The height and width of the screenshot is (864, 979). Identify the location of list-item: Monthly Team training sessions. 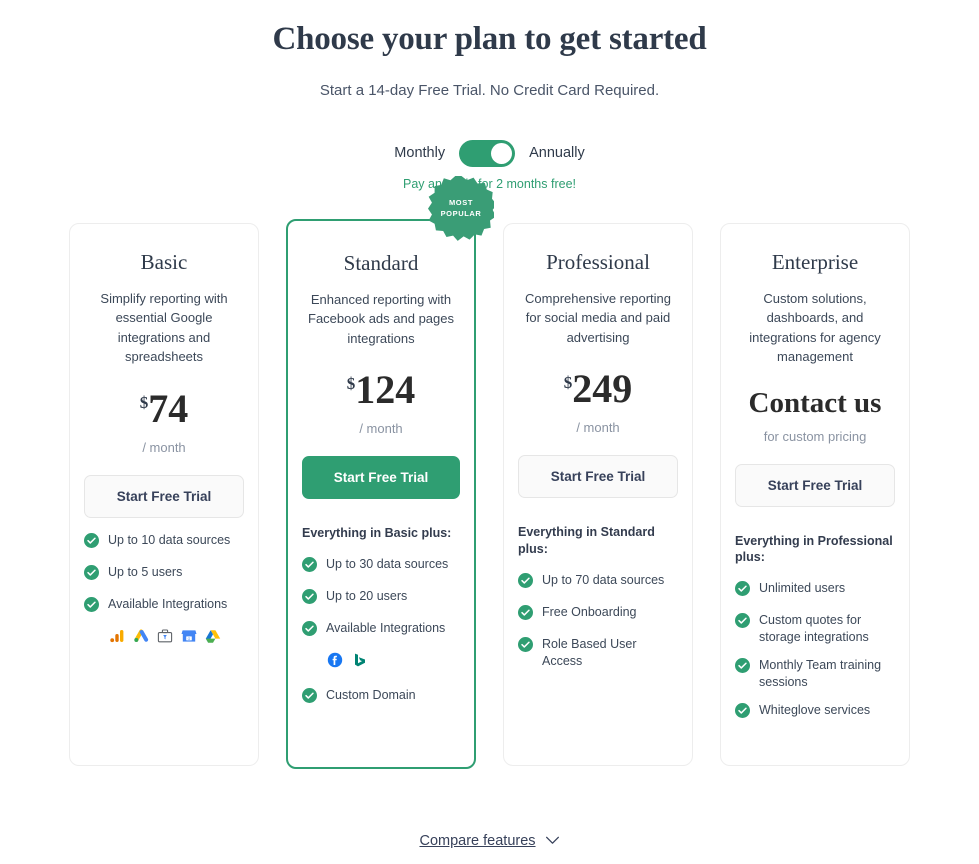
(815, 674).